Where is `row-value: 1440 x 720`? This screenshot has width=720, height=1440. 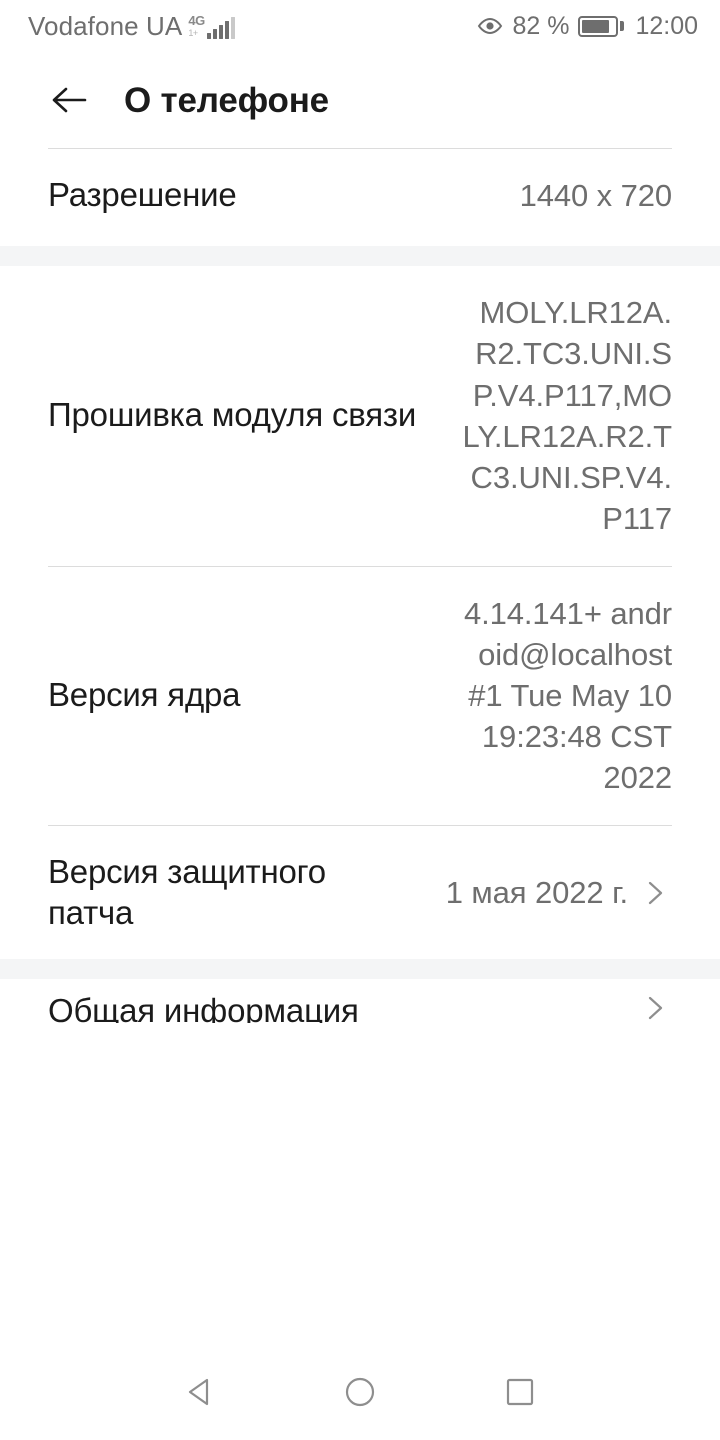 row-value: 1440 x 720 is located at coordinates (596, 195).